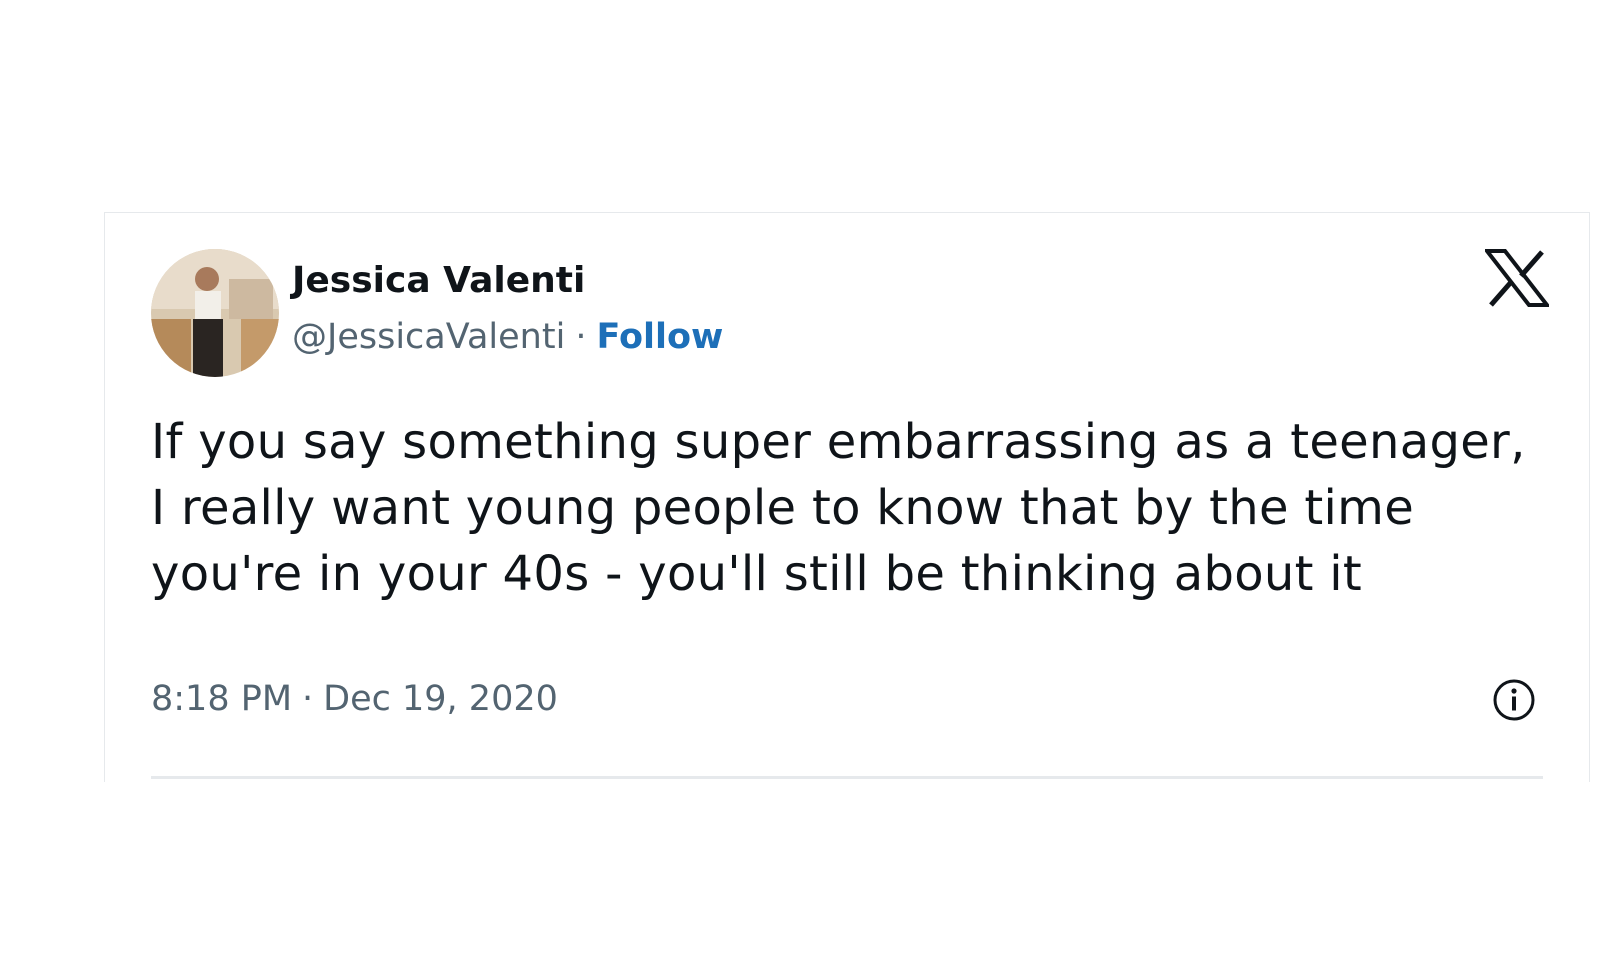 This screenshot has width=1620, height=954. I want to click on author-handle: @JessicaValenti, so click(428, 337).